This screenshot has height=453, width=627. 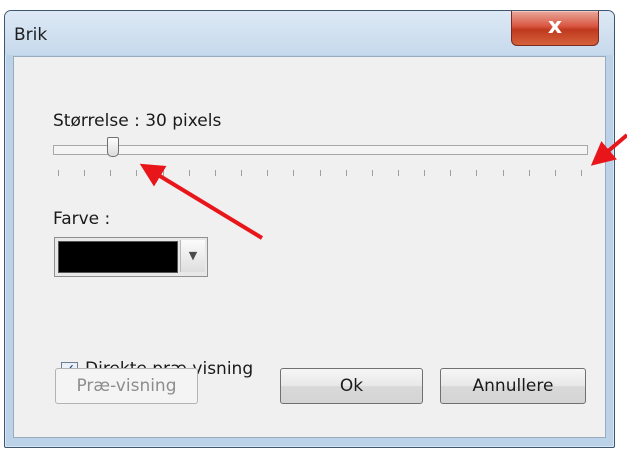 I want to click on title-bar: Brik x, so click(x=309, y=33).